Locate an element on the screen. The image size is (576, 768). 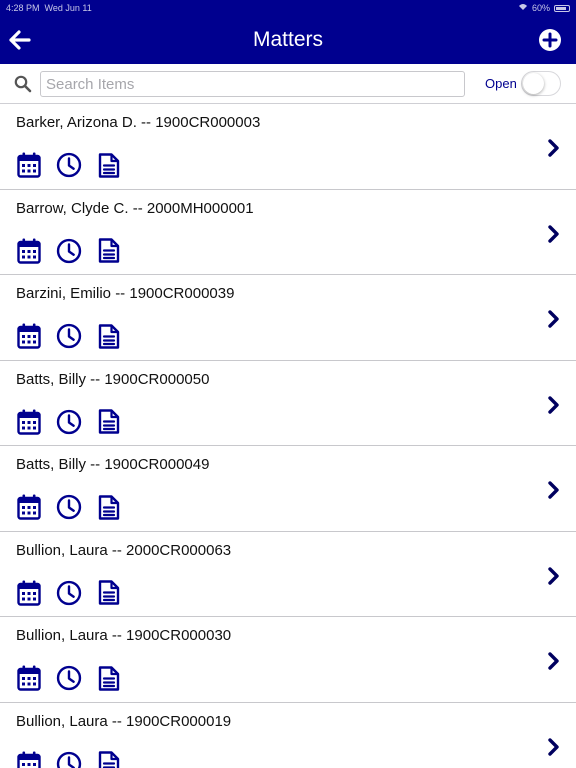
battery-percent: 60% is located at coordinates (540, 8).